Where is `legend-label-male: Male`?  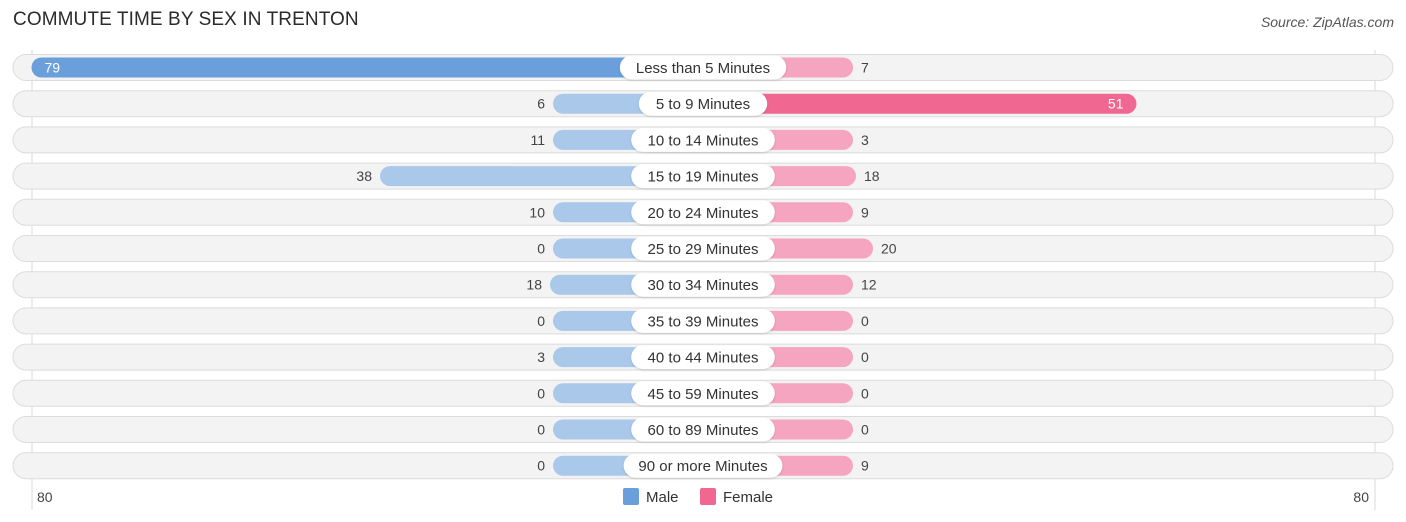 legend-label-male: Male is located at coordinates (662, 497).